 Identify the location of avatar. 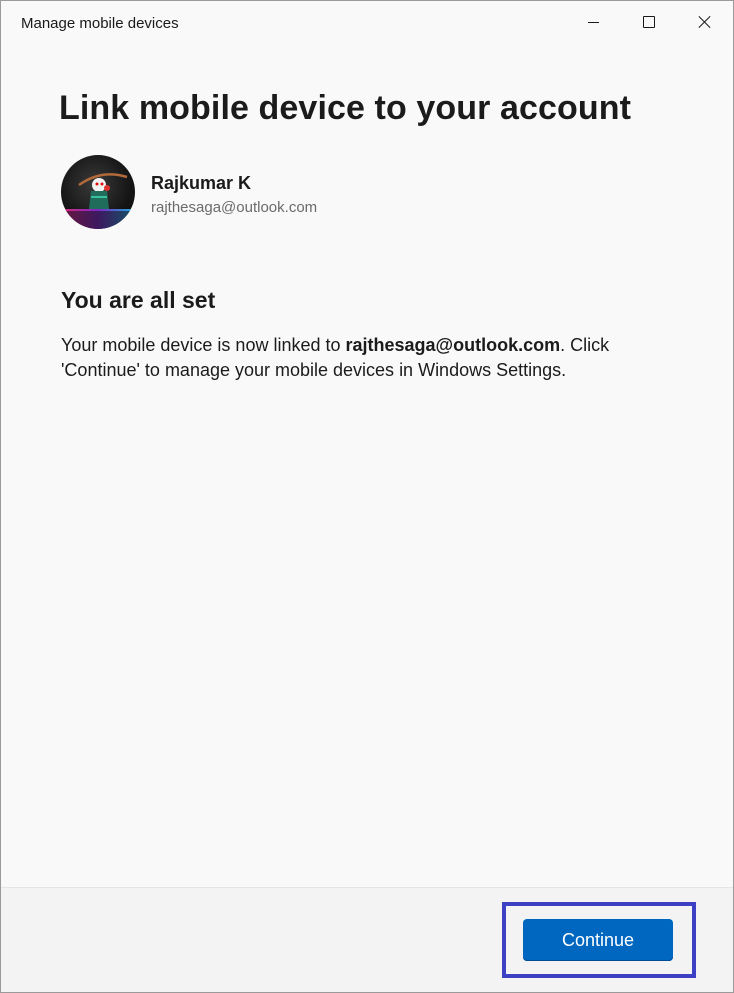
(98, 192).